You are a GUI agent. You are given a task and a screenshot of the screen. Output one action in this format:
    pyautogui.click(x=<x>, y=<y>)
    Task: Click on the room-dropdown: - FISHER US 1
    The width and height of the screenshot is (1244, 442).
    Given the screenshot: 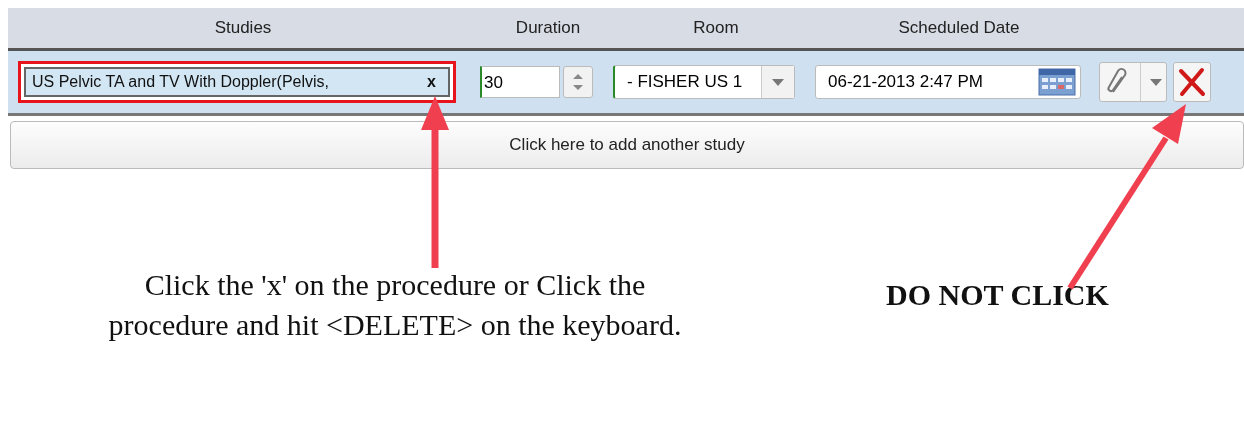 What is the action you would take?
    pyautogui.click(x=704, y=82)
    